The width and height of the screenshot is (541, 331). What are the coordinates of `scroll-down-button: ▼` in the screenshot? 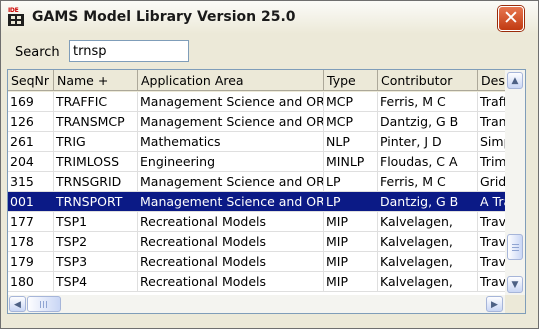 It's located at (515, 284).